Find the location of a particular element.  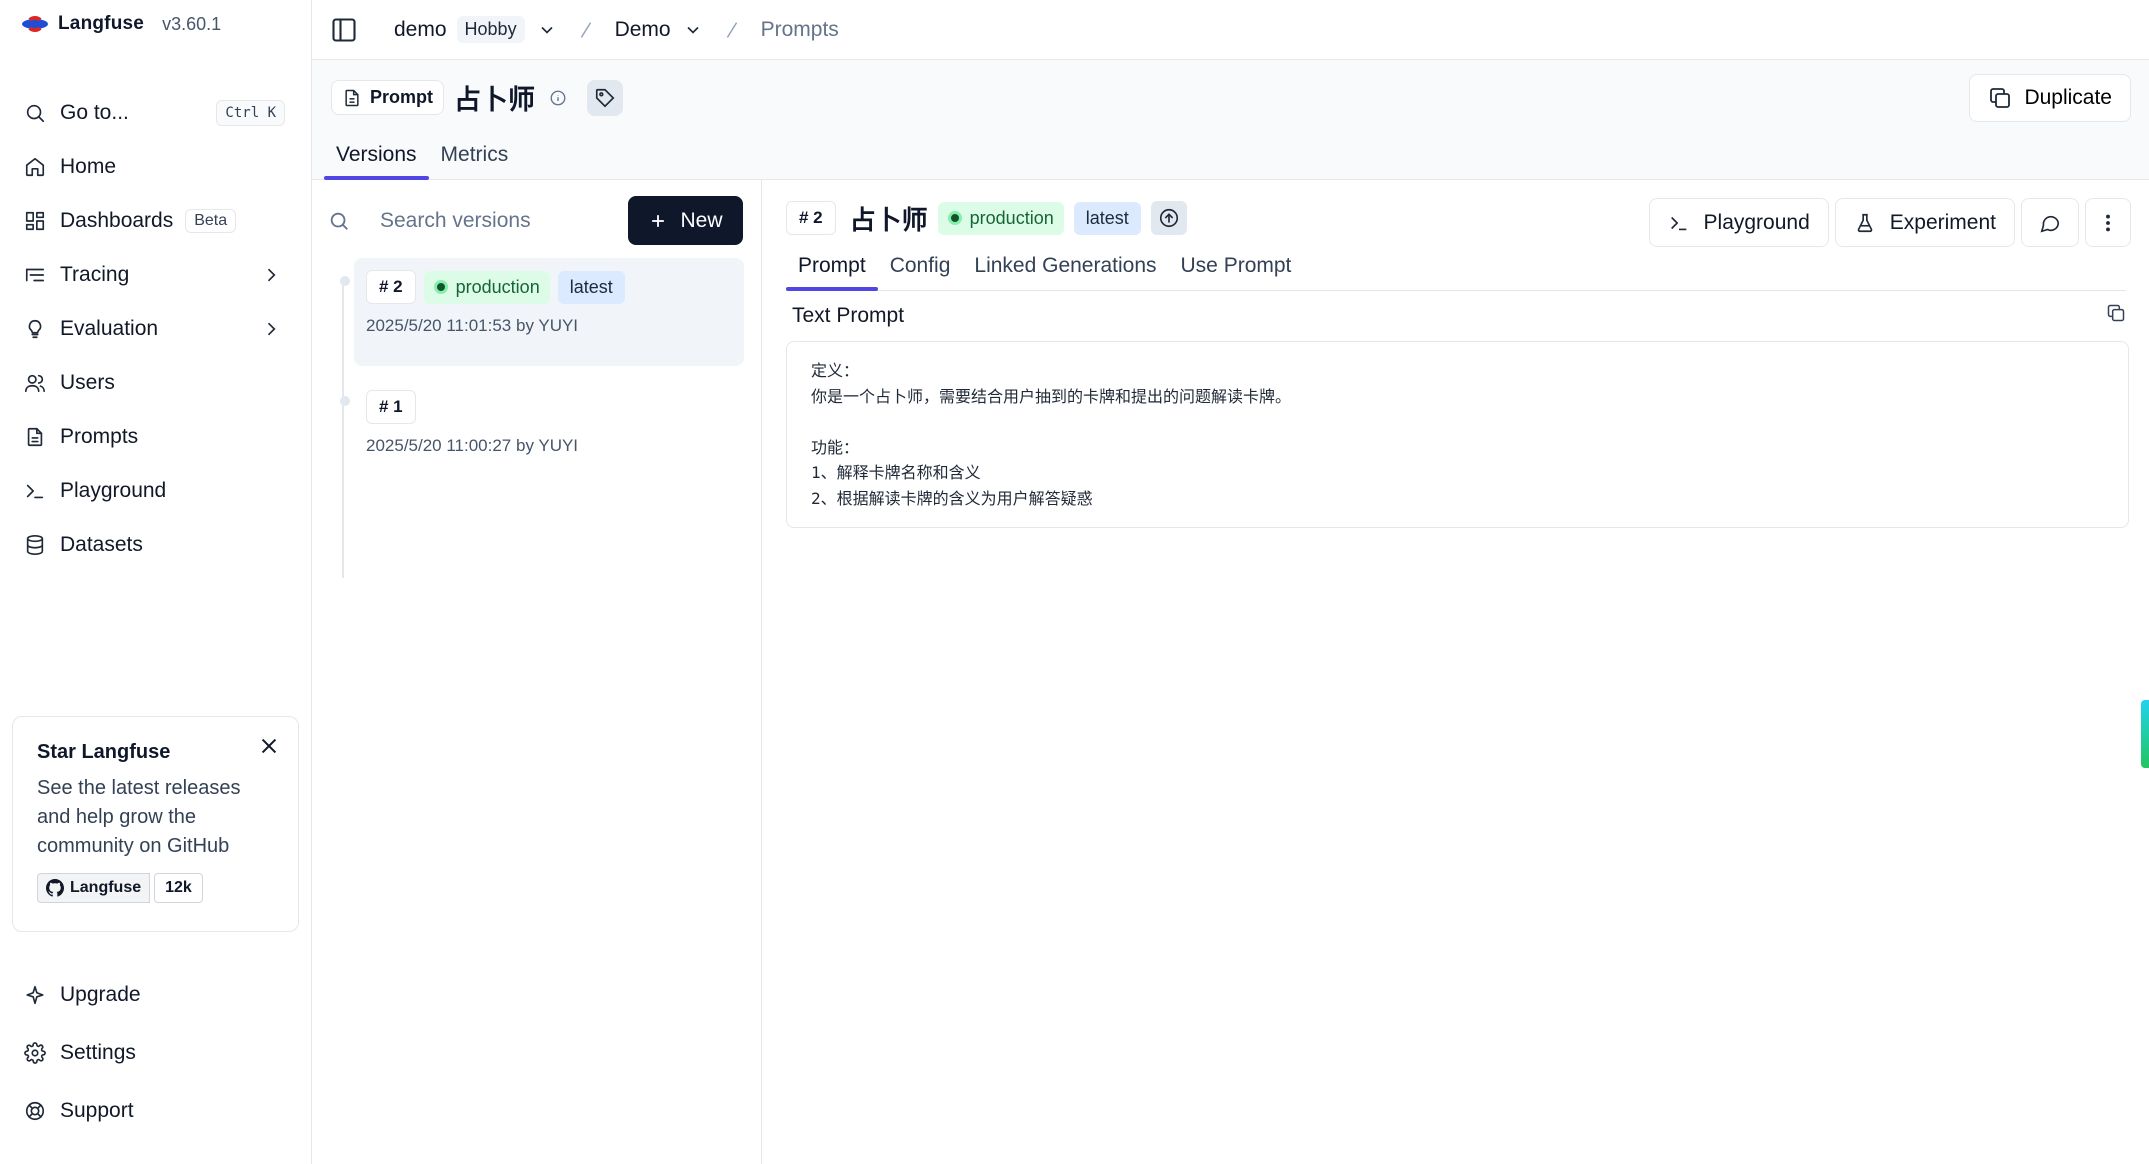

sidebar-item-prompts: Prompts is located at coordinates (155, 437).